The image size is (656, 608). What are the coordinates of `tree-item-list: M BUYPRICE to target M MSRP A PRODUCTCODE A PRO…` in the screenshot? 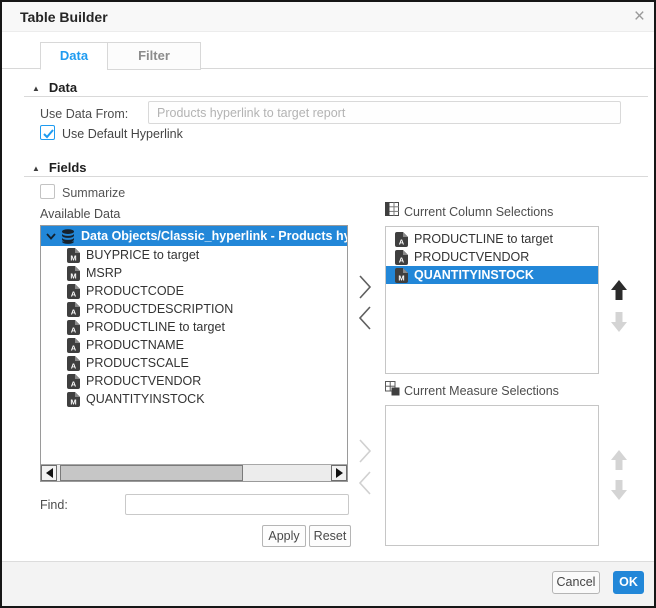 It's located at (194, 327).